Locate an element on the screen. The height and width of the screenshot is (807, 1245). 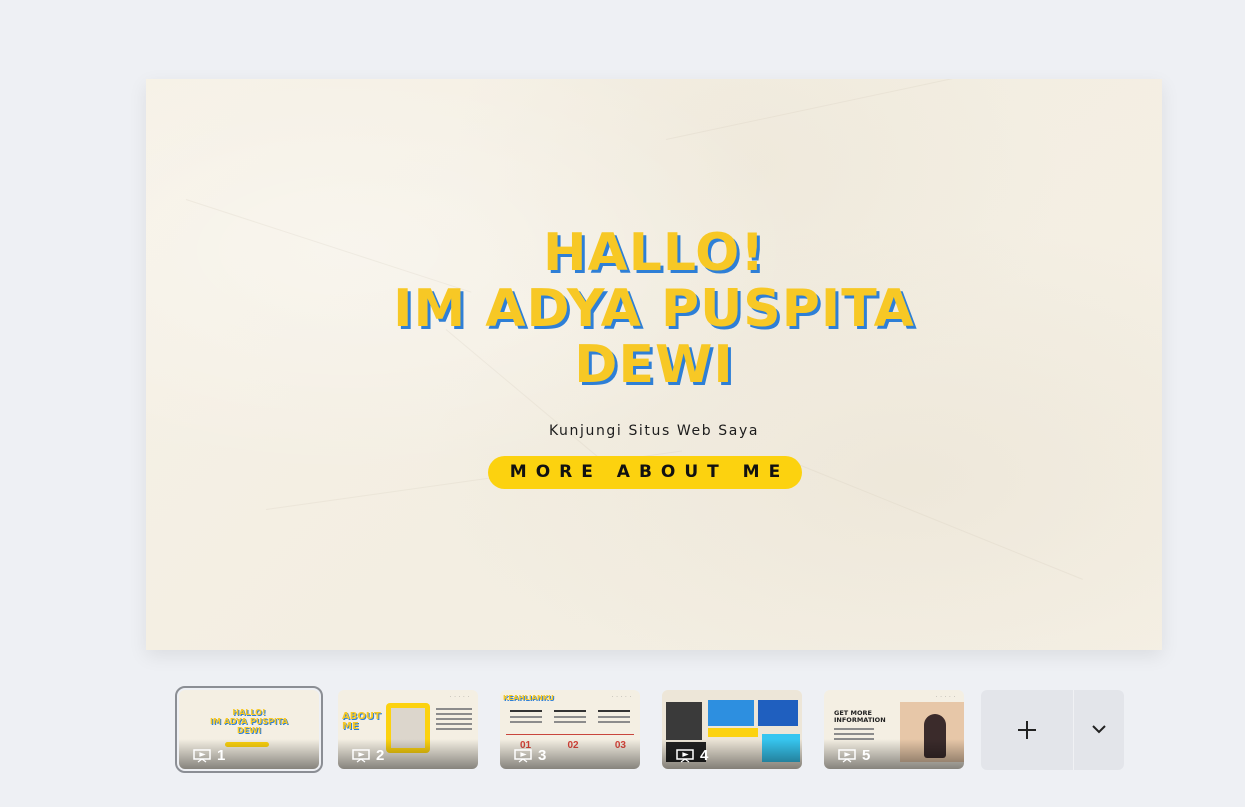
title-line-3: DEWI is located at coordinates (654, 365).